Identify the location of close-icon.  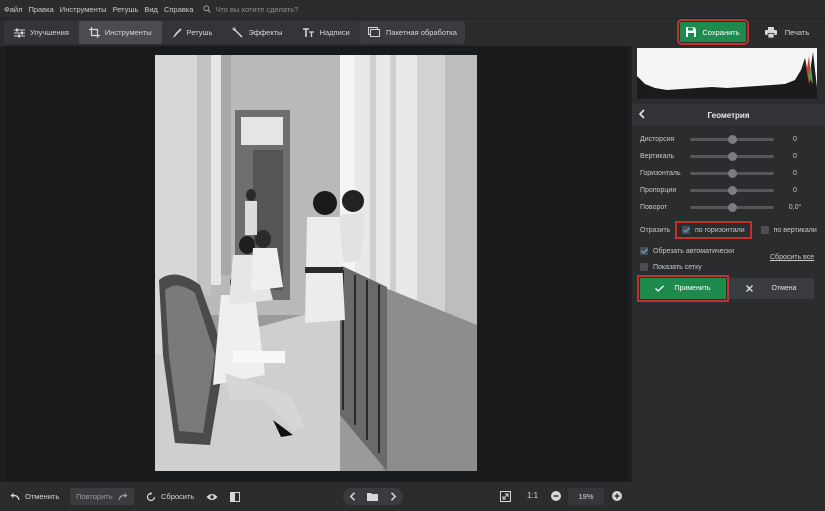
(750, 288).